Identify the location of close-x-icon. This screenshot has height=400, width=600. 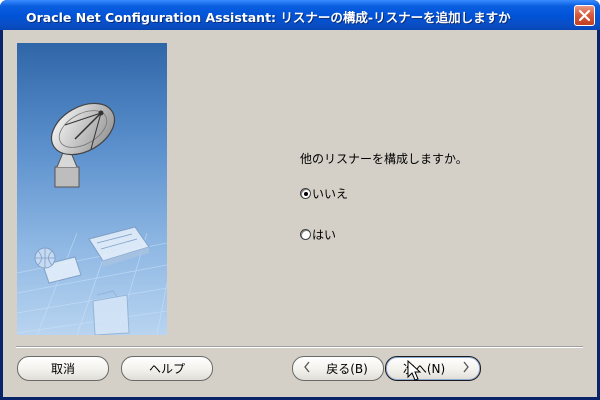
(584, 15).